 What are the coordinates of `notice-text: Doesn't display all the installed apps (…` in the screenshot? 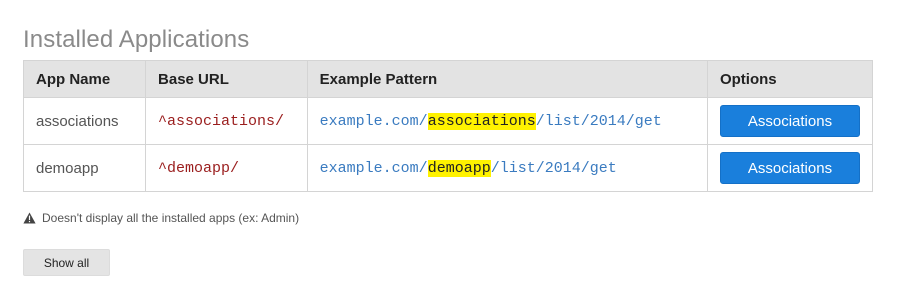 It's located at (171, 218).